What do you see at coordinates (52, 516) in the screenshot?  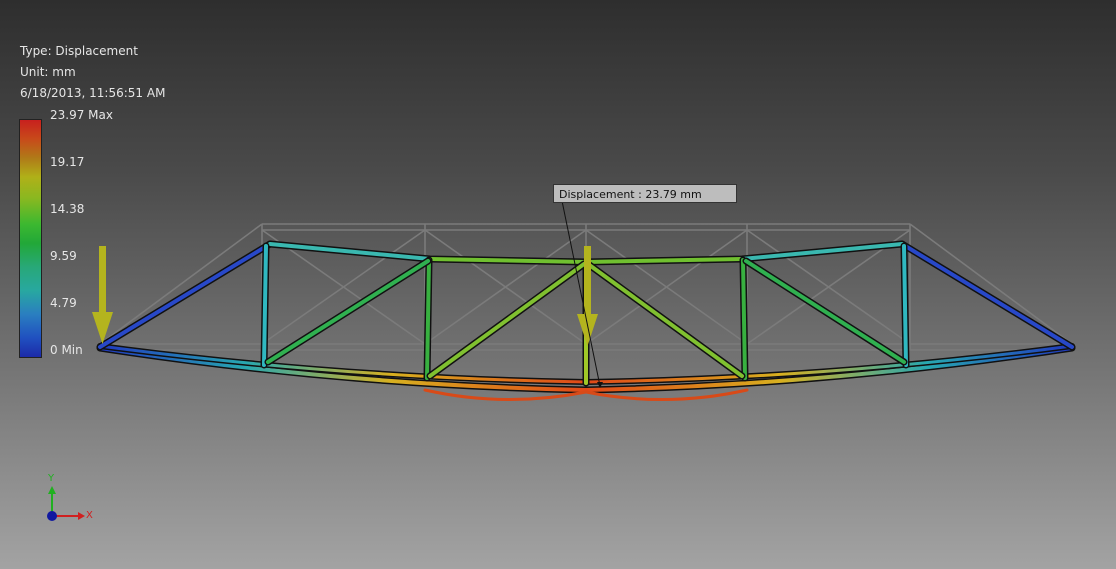 I see `triad-origin-icon` at bounding box center [52, 516].